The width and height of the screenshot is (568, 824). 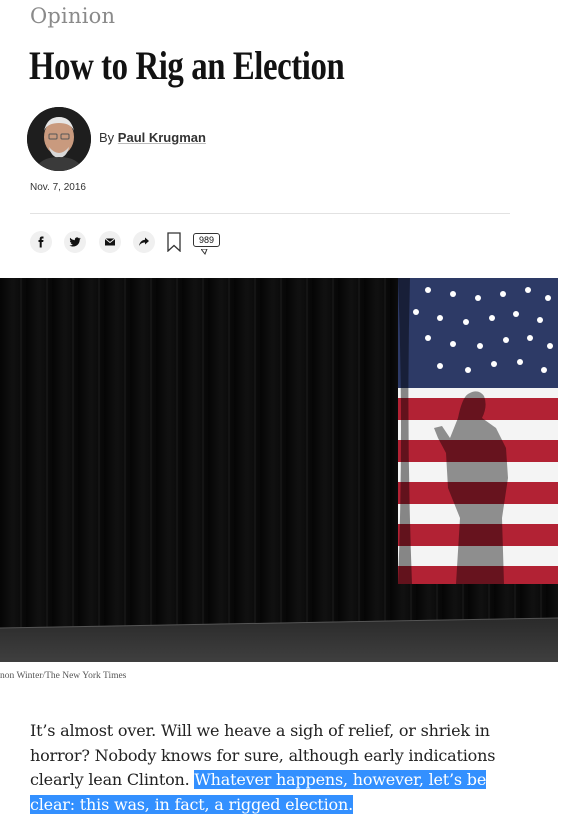 I want to click on headline: How to Rig an Election, so click(x=187, y=65).